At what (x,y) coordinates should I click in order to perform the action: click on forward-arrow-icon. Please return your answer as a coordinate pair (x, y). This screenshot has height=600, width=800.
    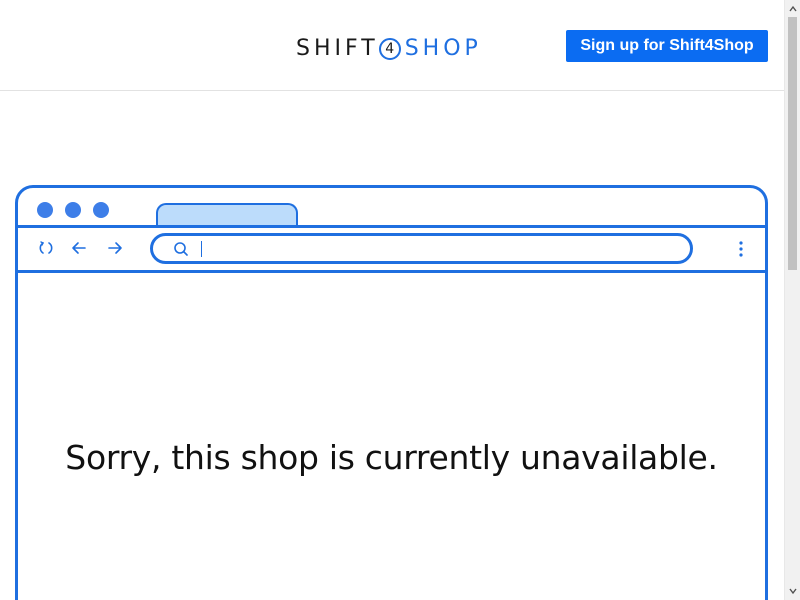
    Looking at the image, I should click on (115, 248).